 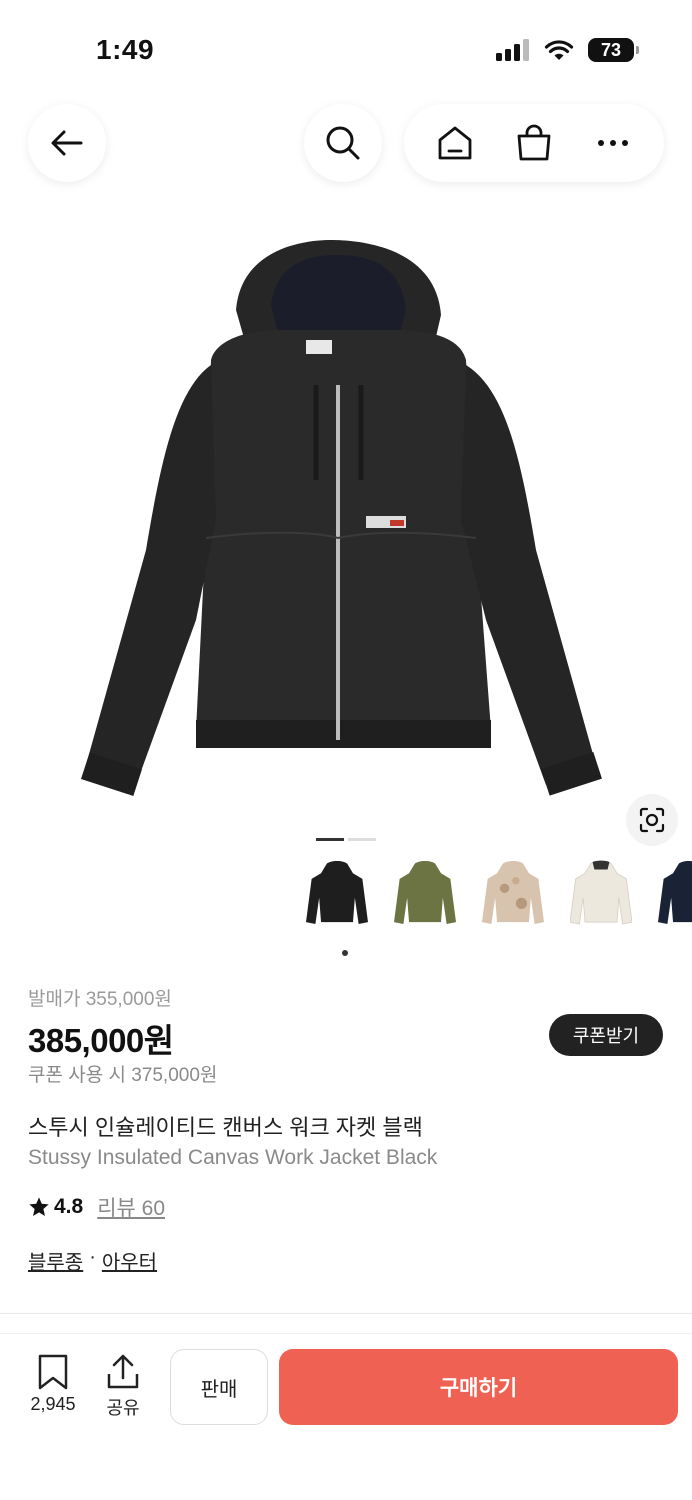 What do you see at coordinates (330, 839) in the screenshot?
I see `pager-indicator-active` at bounding box center [330, 839].